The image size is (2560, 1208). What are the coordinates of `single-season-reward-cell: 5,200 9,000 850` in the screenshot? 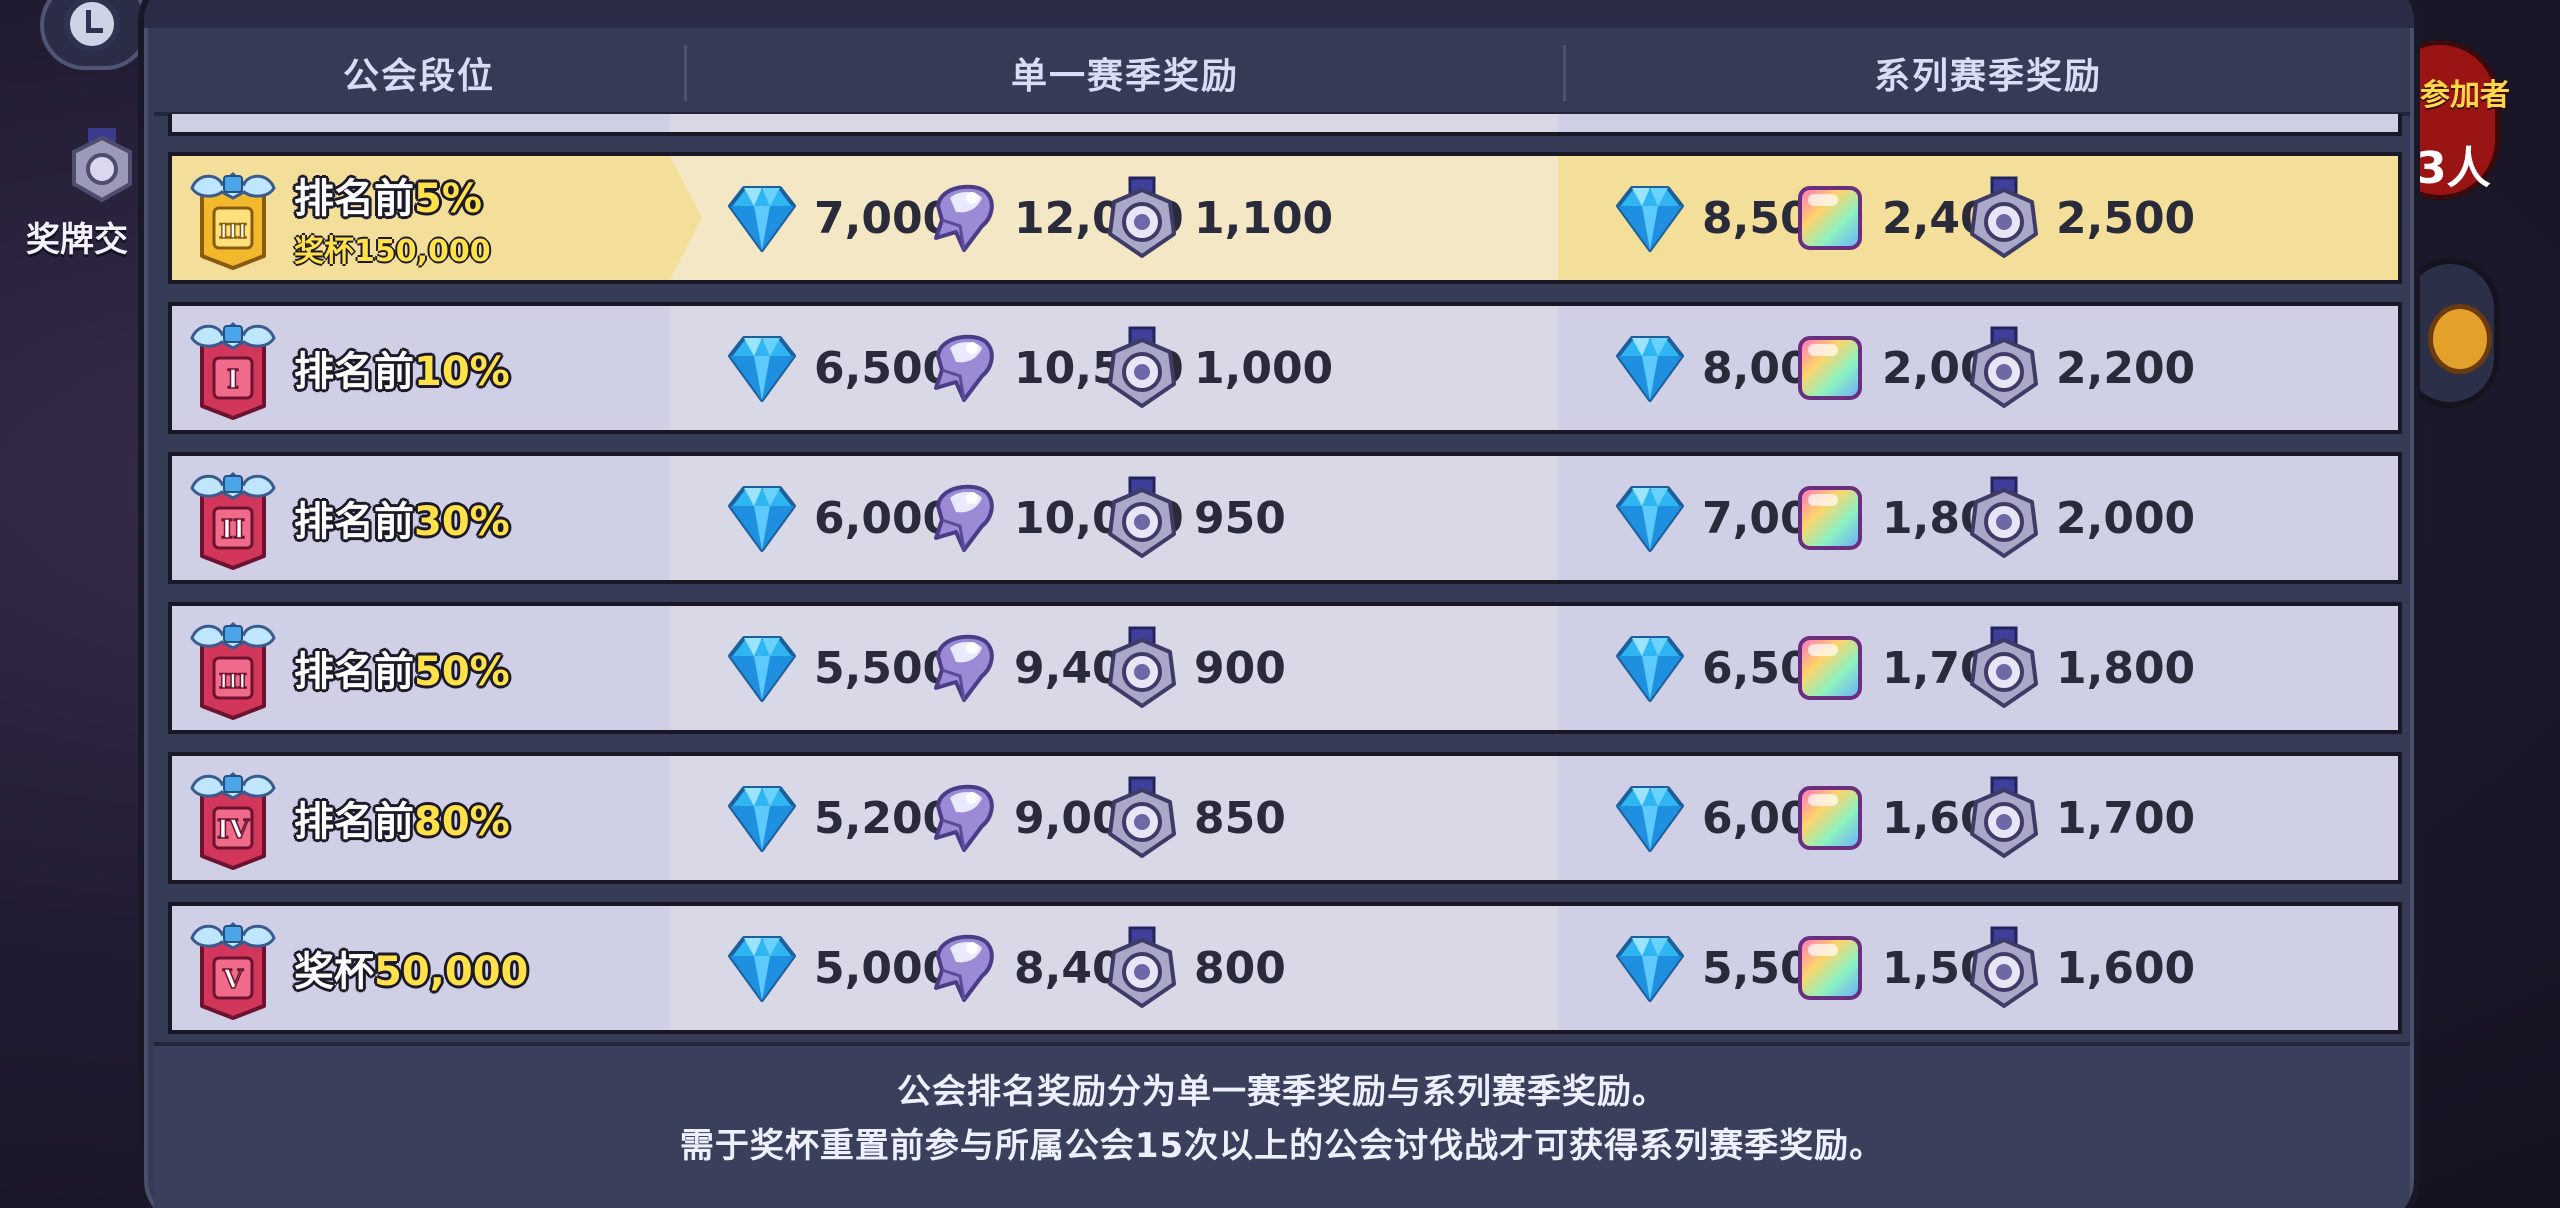 It's located at (1114, 818).